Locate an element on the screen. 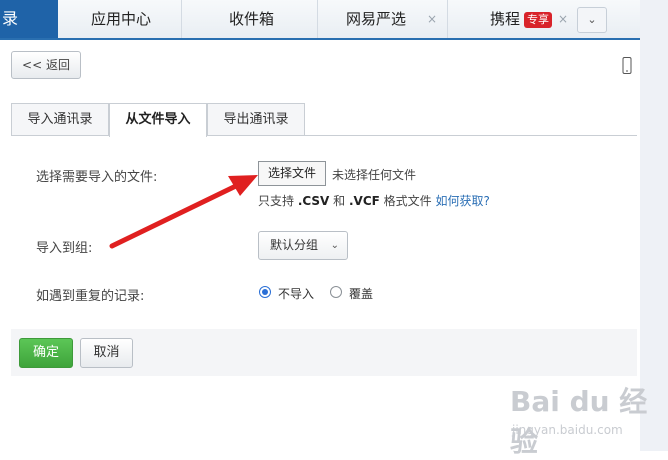 The image size is (668, 460). baidu-watermark-url: jingyan.baidu.com is located at coordinates (567, 430).